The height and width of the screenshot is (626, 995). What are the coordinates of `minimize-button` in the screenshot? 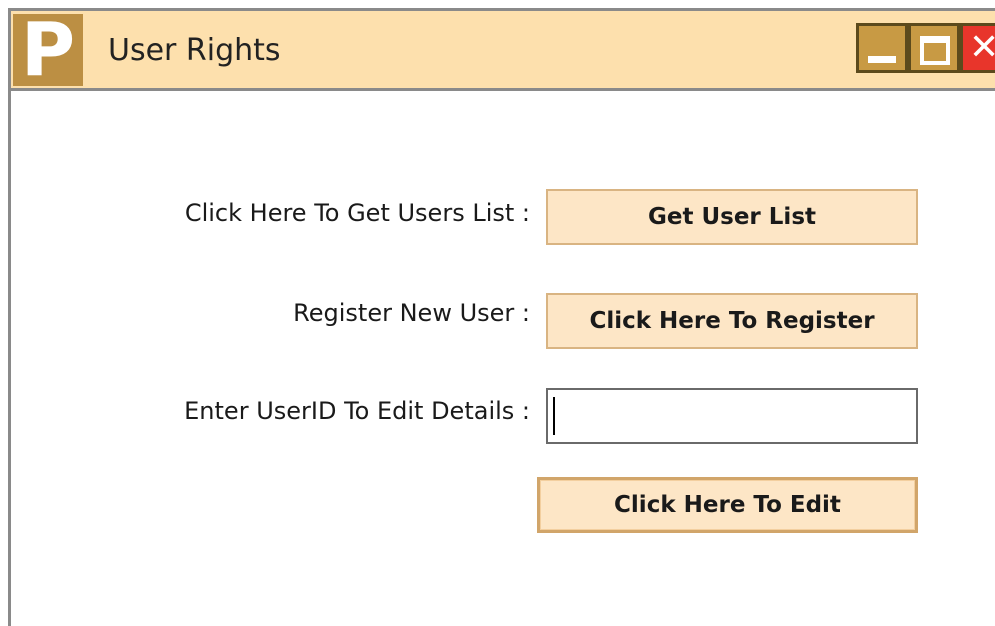 It's located at (882, 48).